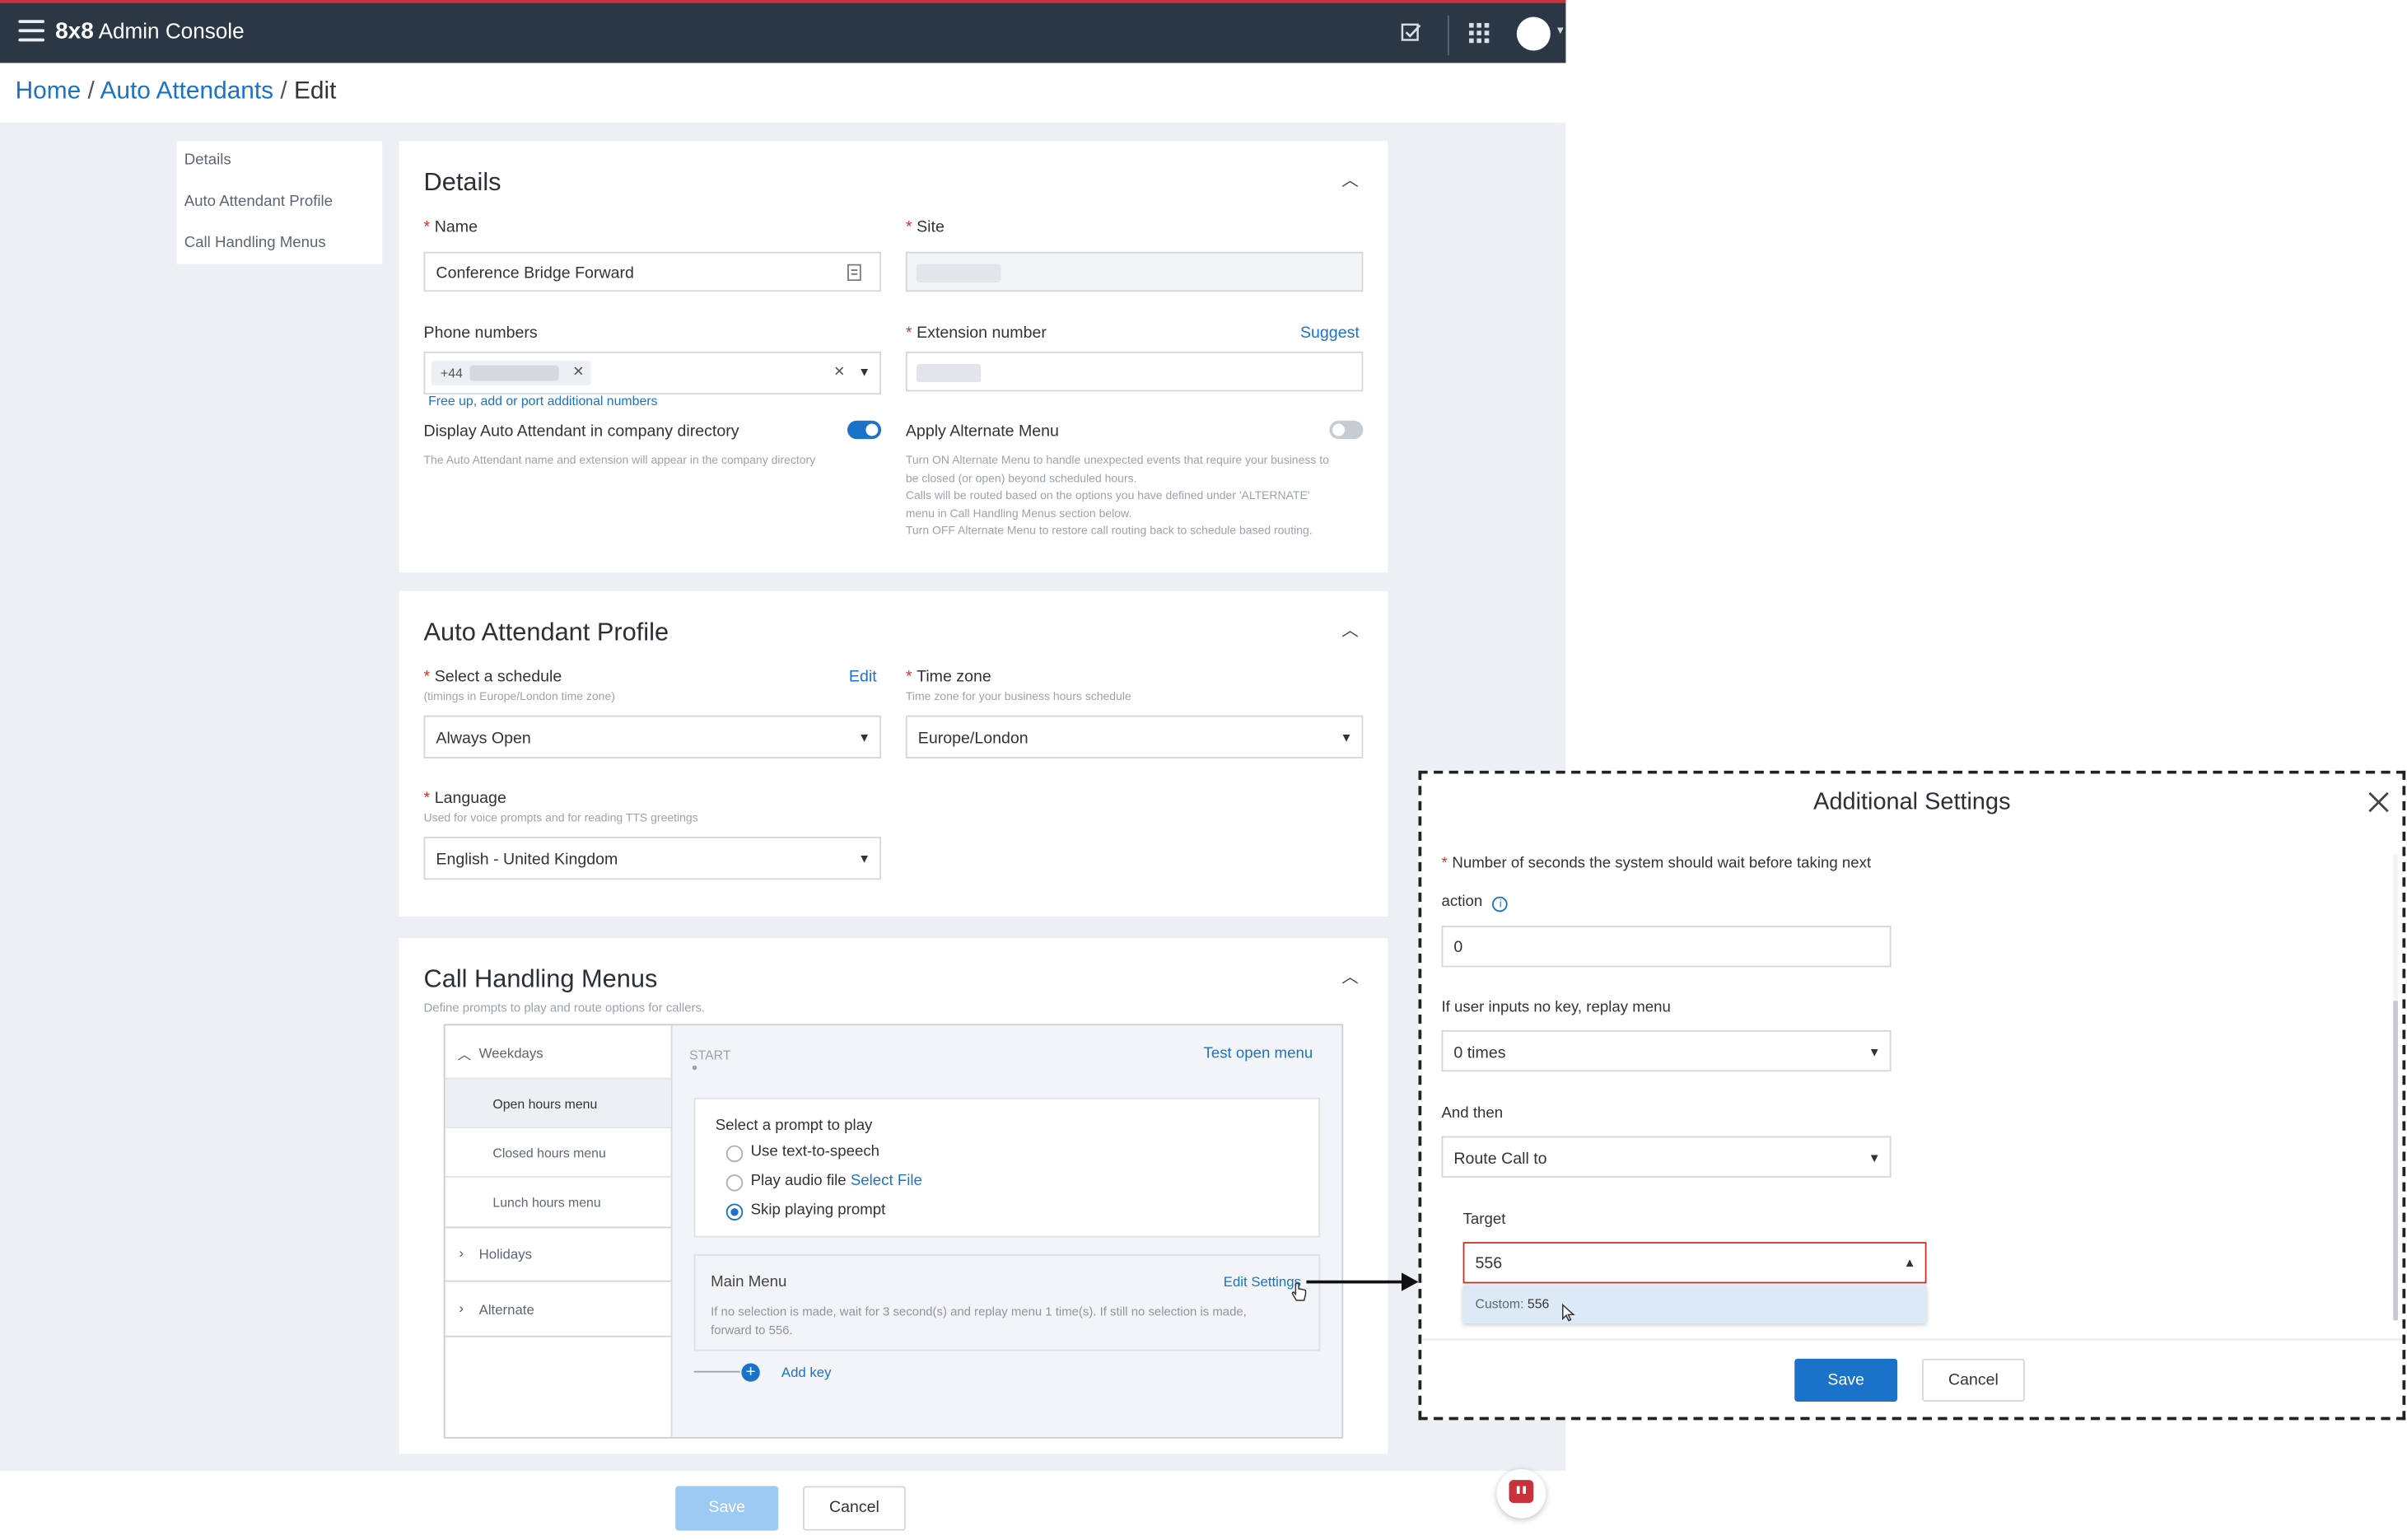 Image resolution: width=2407 pixels, height=1540 pixels. Describe the element at coordinates (1262, 1282) in the screenshot. I see `edit-settings-link: Edit Settings` at that location.